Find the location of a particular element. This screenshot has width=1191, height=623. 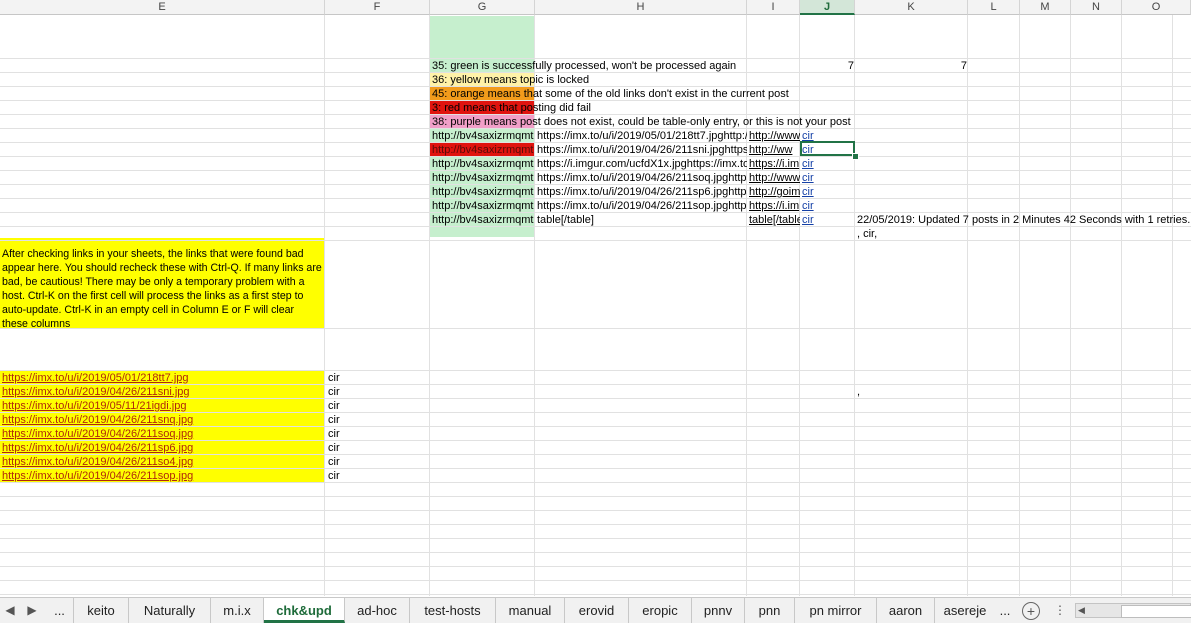

tab-pn-mirror: pn mirror is located at coordinates (836, 610).